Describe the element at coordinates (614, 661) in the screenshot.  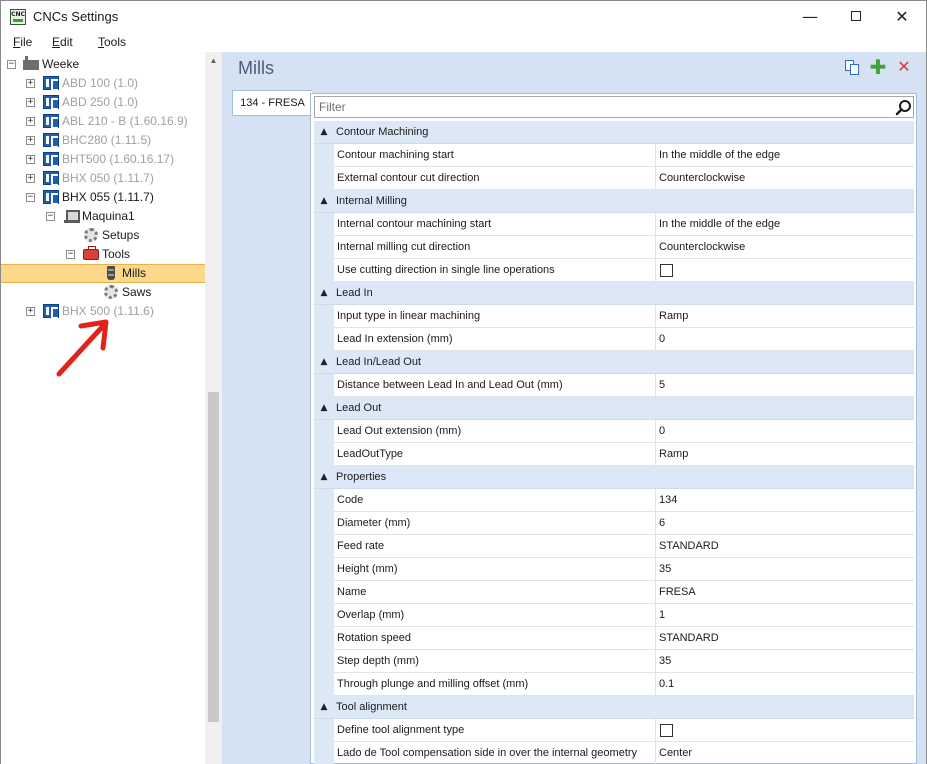
I see `property-row: Step depth (mm) 35` at that location.